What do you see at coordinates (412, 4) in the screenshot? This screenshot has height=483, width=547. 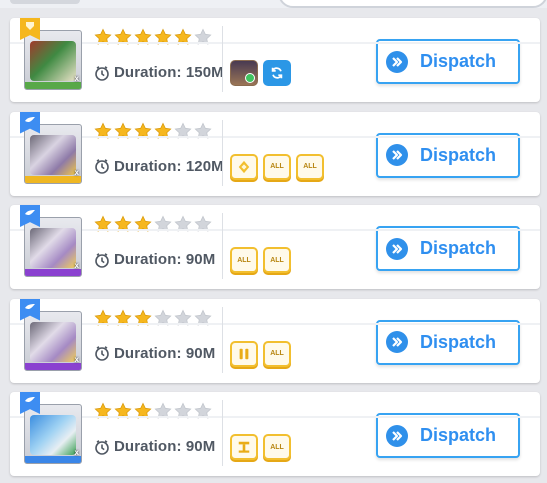 I see `search-input` at bounding box center [412, 4].